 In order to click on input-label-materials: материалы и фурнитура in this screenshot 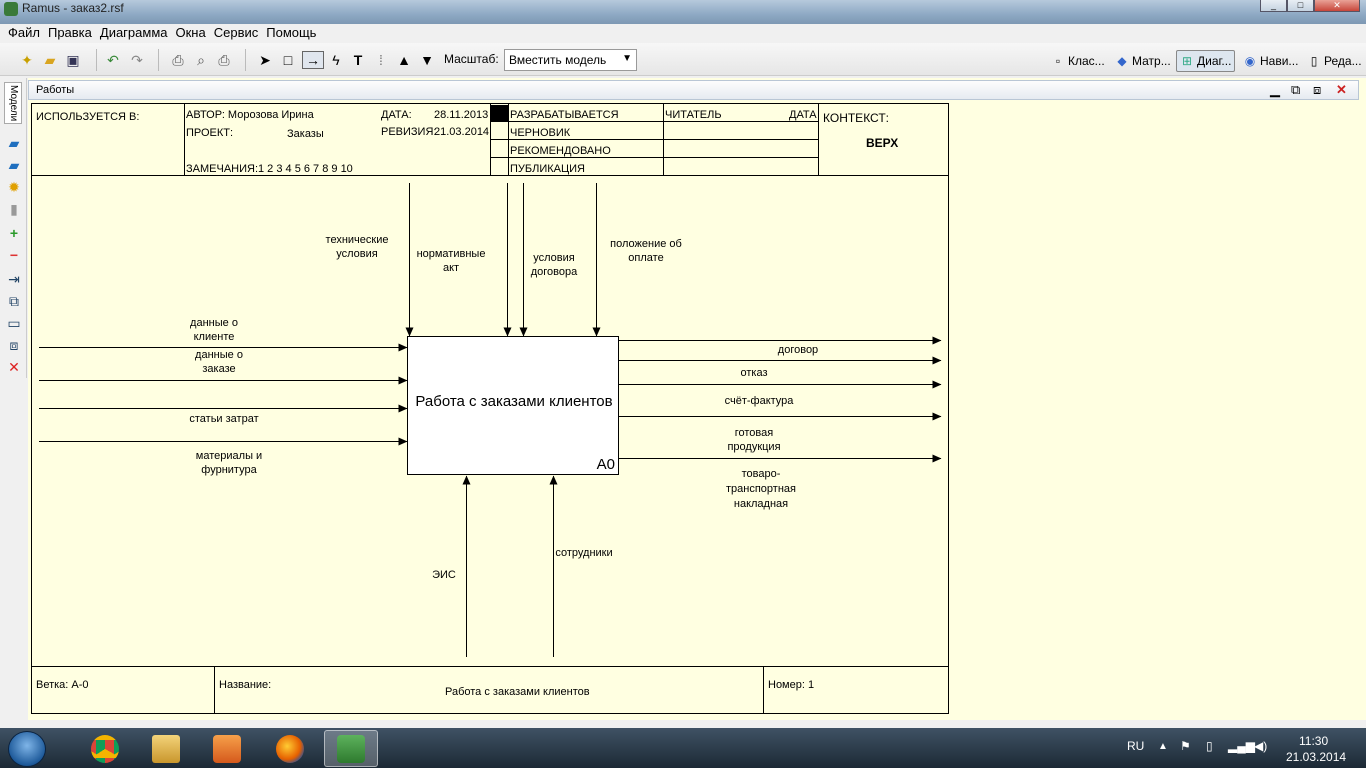, I will do `click(229, 463)`.